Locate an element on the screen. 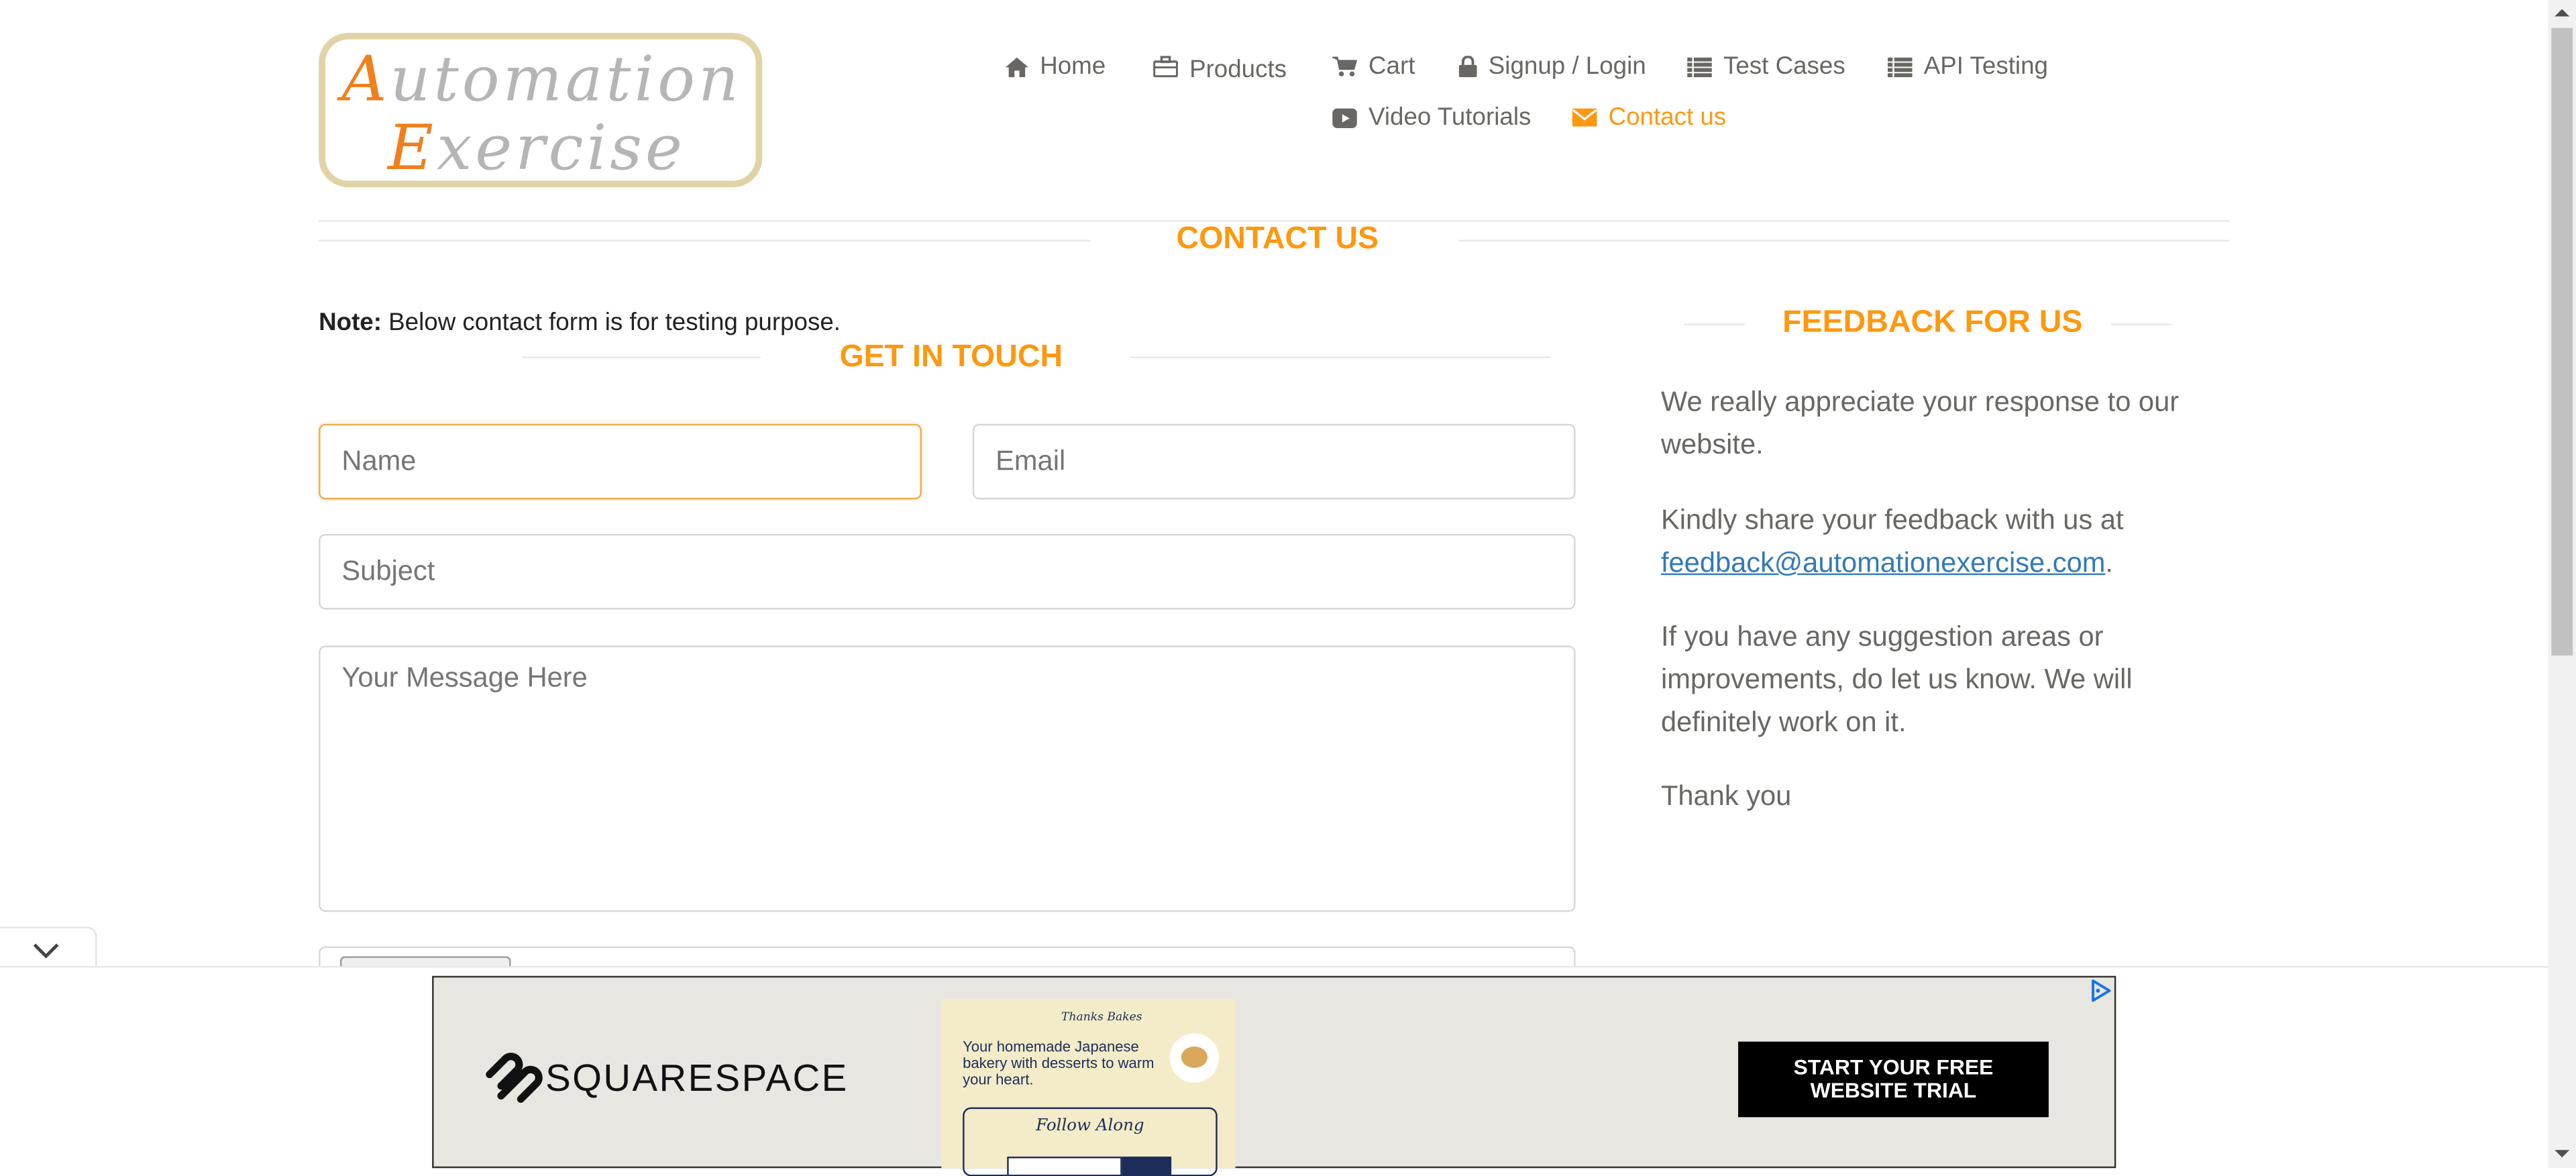  nav-video-tutorials-label: Video Tutorials is located at coordinates (1450, 117).